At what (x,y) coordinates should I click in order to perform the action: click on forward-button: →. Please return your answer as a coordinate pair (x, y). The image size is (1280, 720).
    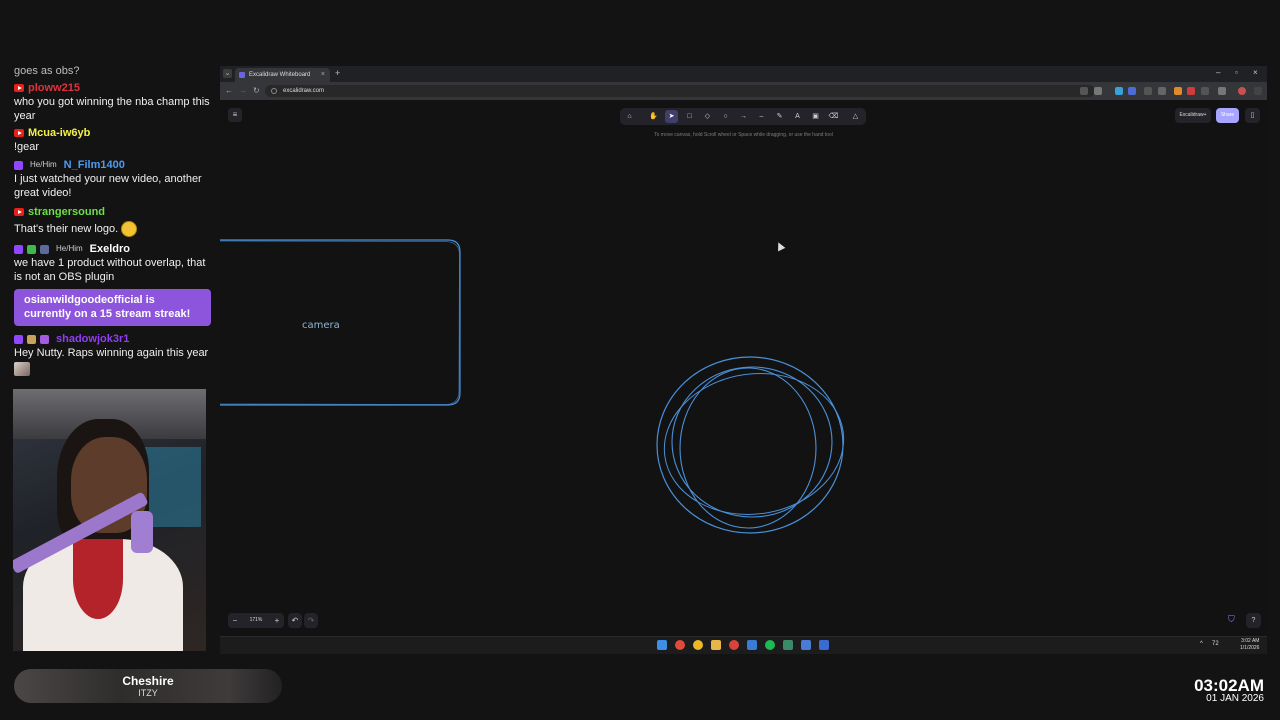
    Looking at the image, I should click on (243, 90).